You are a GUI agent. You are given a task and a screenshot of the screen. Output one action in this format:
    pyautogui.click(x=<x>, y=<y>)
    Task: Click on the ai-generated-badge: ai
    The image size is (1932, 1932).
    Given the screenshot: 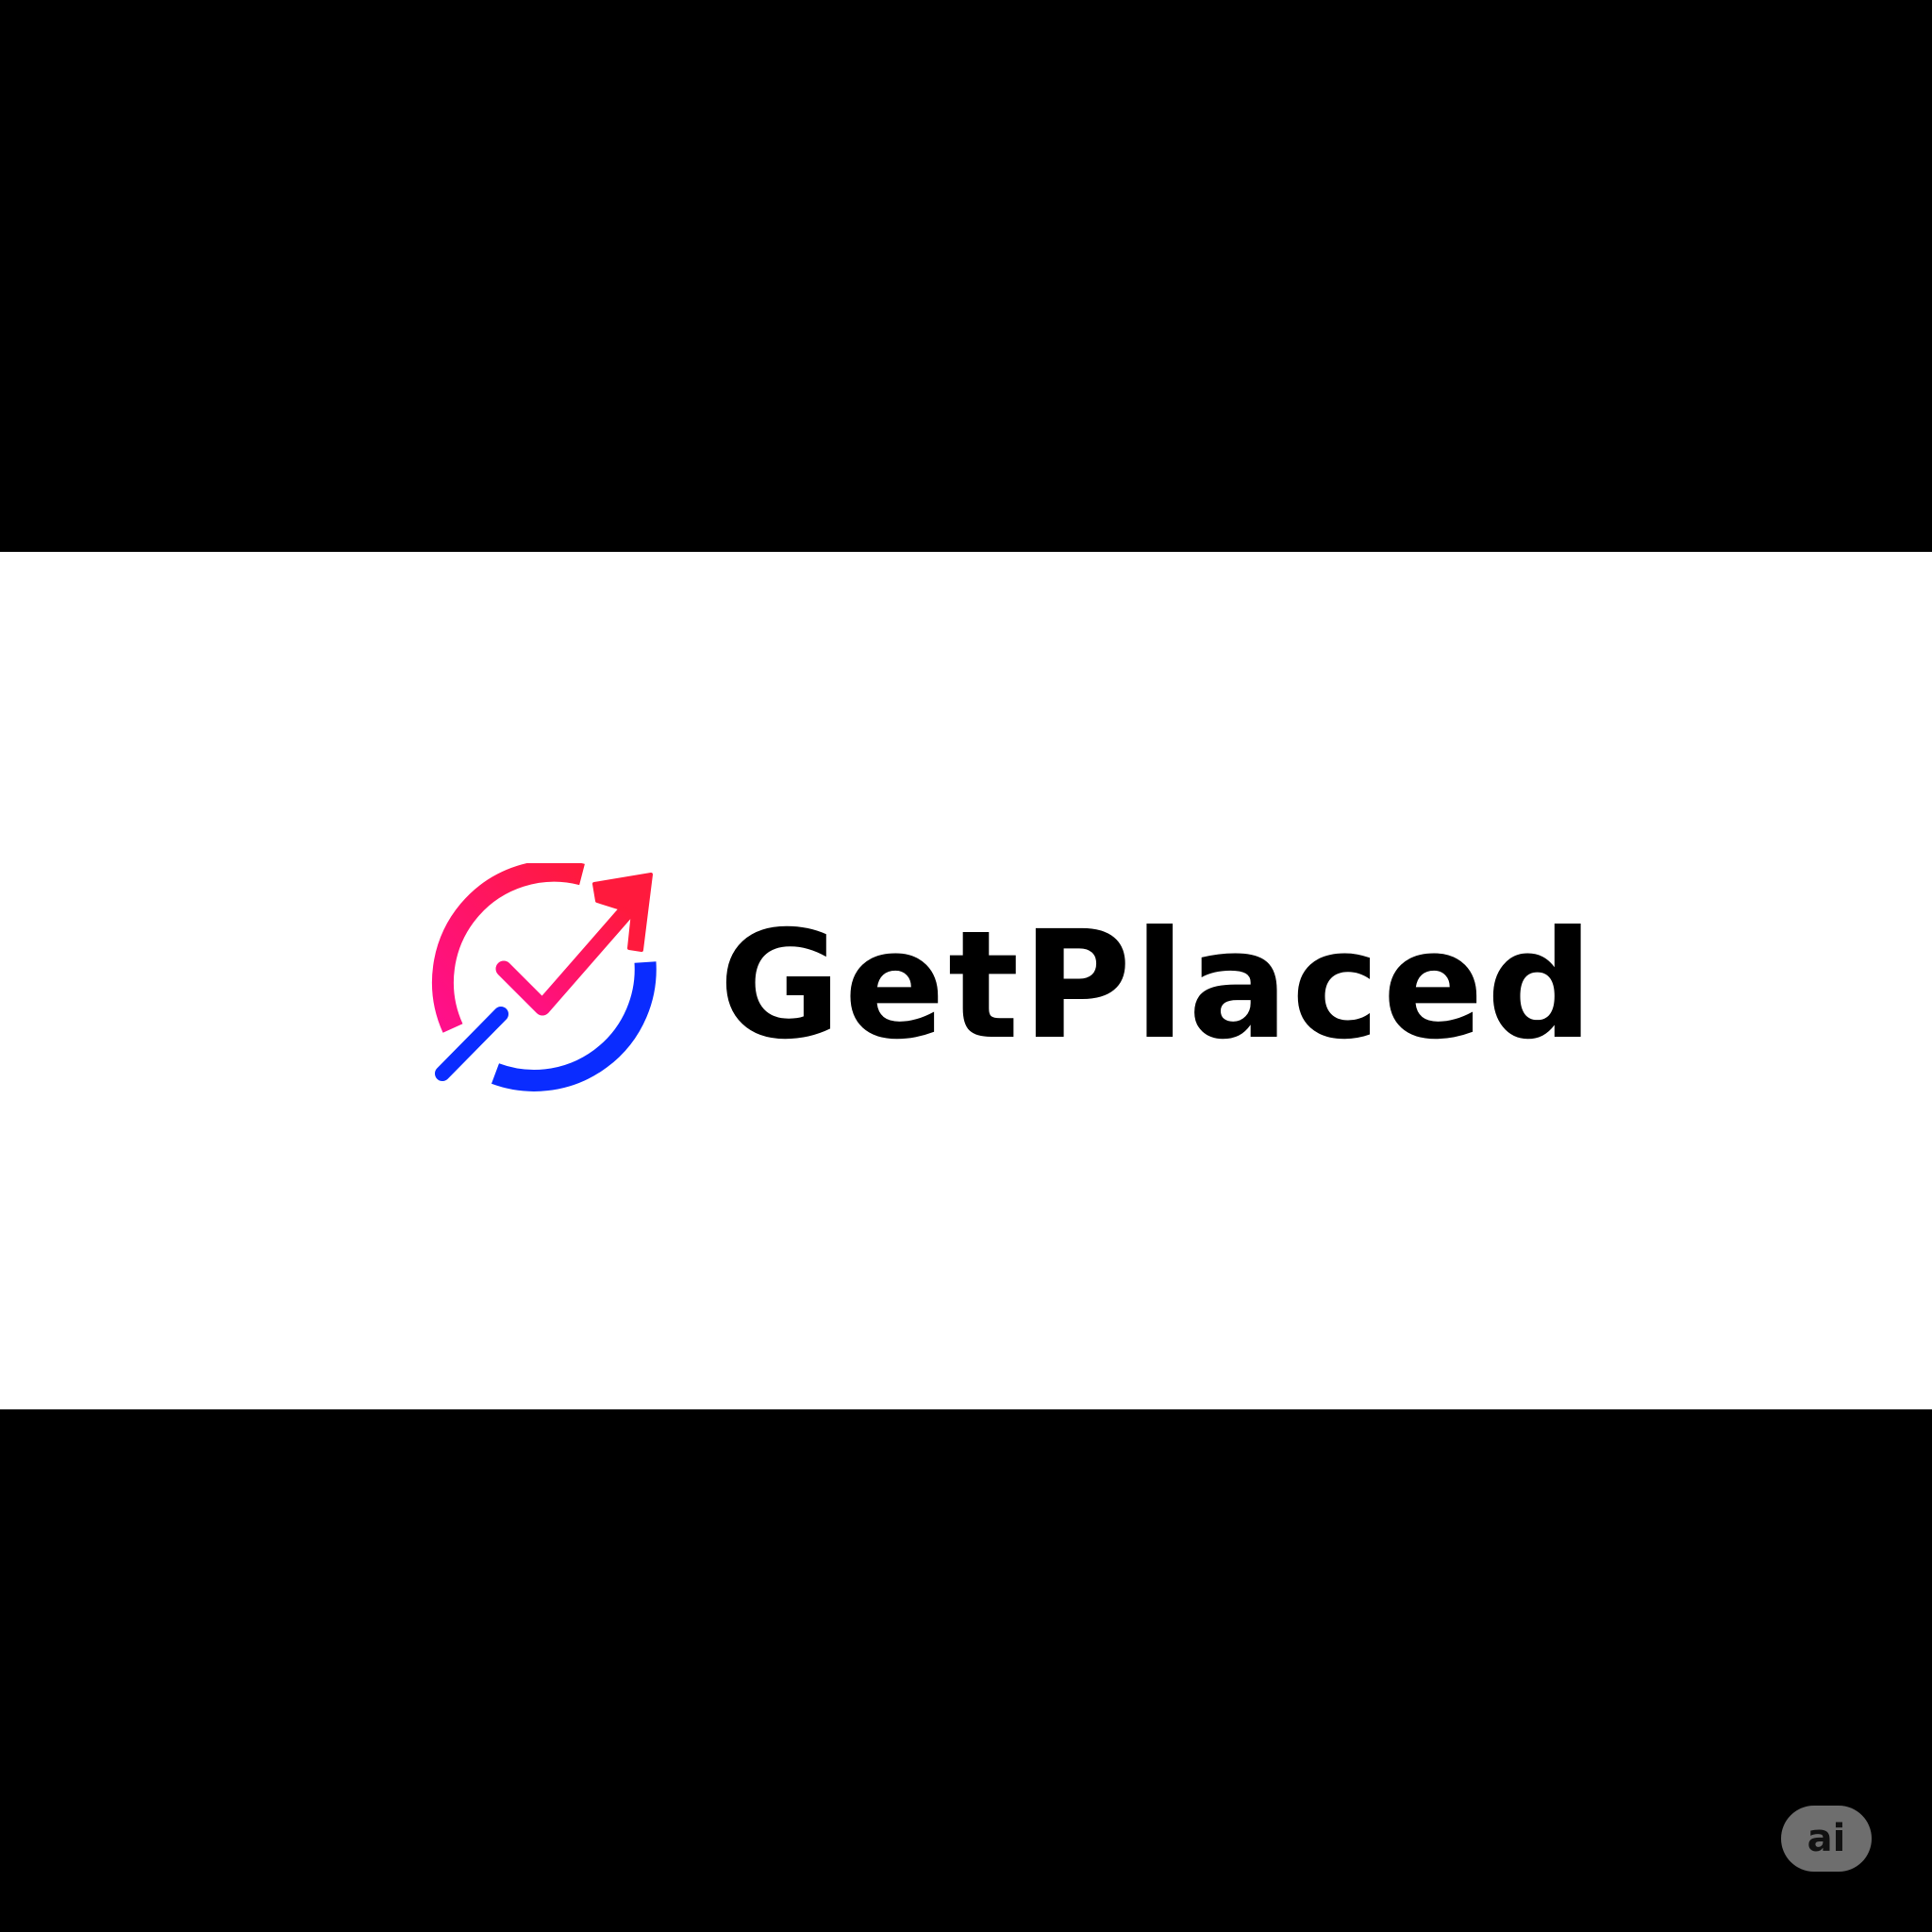 What is the action you would take?
    pyautogui.click(x=1826, y=1839)
    